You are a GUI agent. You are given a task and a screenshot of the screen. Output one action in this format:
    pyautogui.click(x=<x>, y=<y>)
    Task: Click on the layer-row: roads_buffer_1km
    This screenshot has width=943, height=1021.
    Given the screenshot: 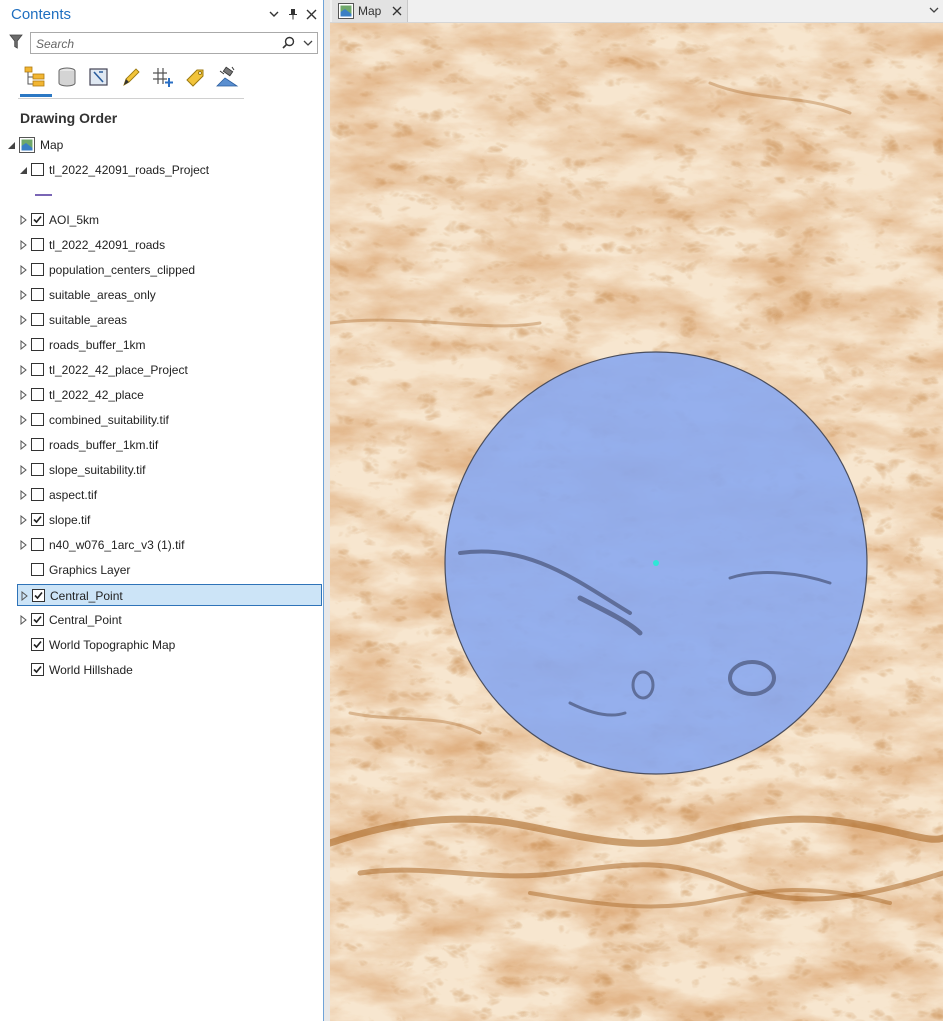 What is the action you would take?
    pyautogui.click(x=162, y=345)
    